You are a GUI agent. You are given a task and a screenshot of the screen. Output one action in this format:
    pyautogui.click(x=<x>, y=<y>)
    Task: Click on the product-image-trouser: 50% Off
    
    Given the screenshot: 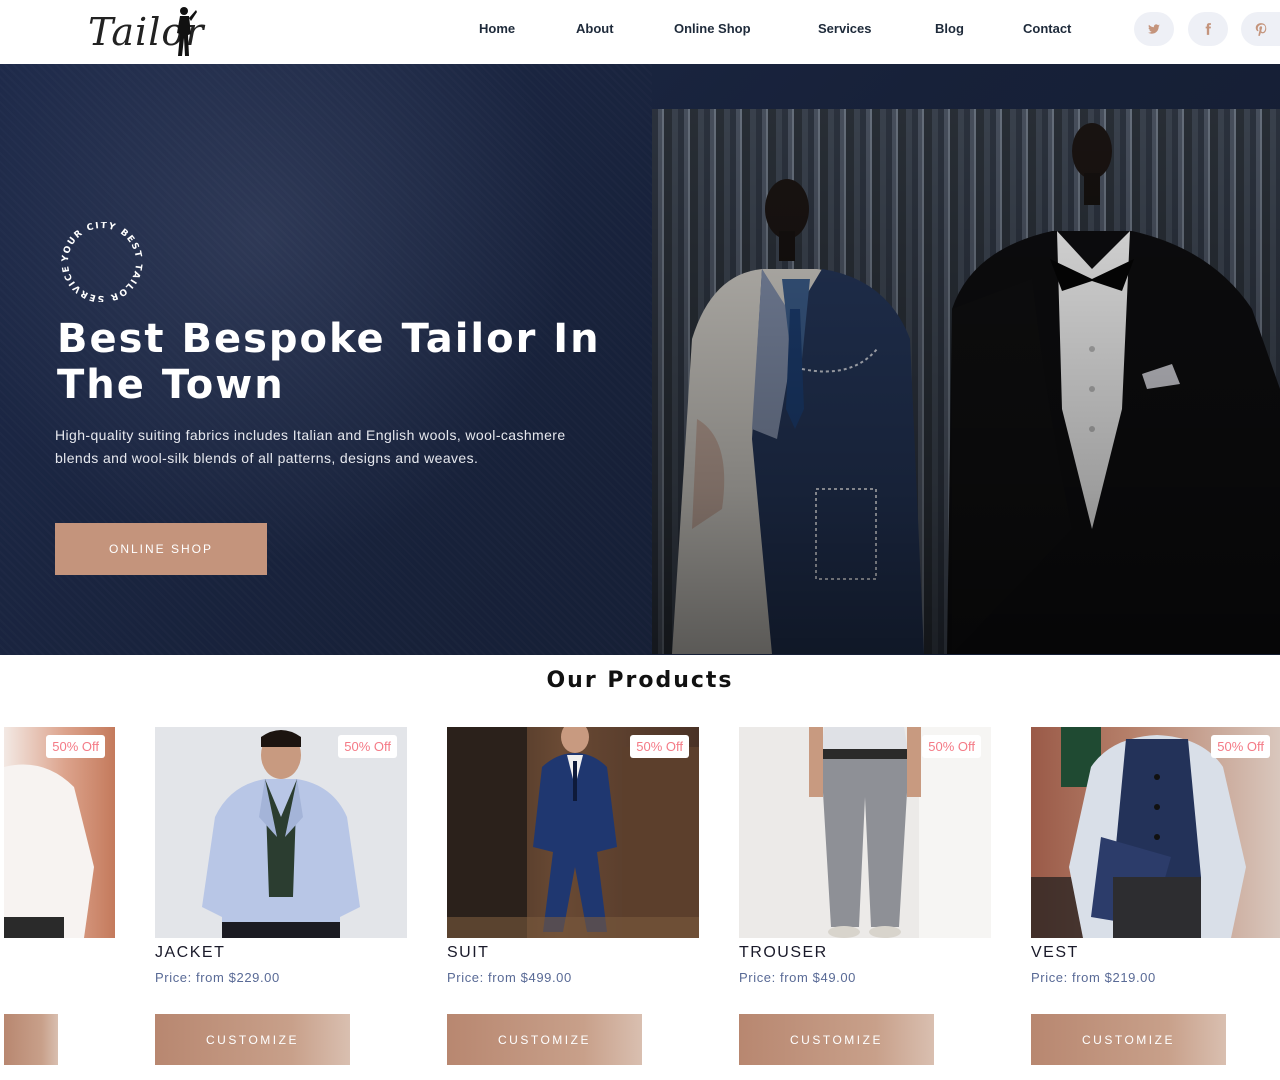 What is the action you would take?
    pyautogui.click(x=865, y=832)
    